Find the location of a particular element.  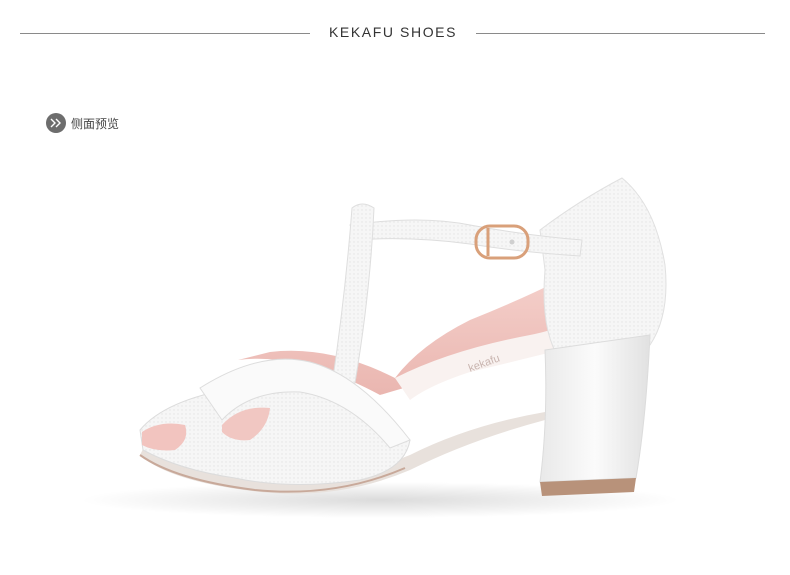

side-view-label: 侧面预览 is located at coordinates (82, 123).